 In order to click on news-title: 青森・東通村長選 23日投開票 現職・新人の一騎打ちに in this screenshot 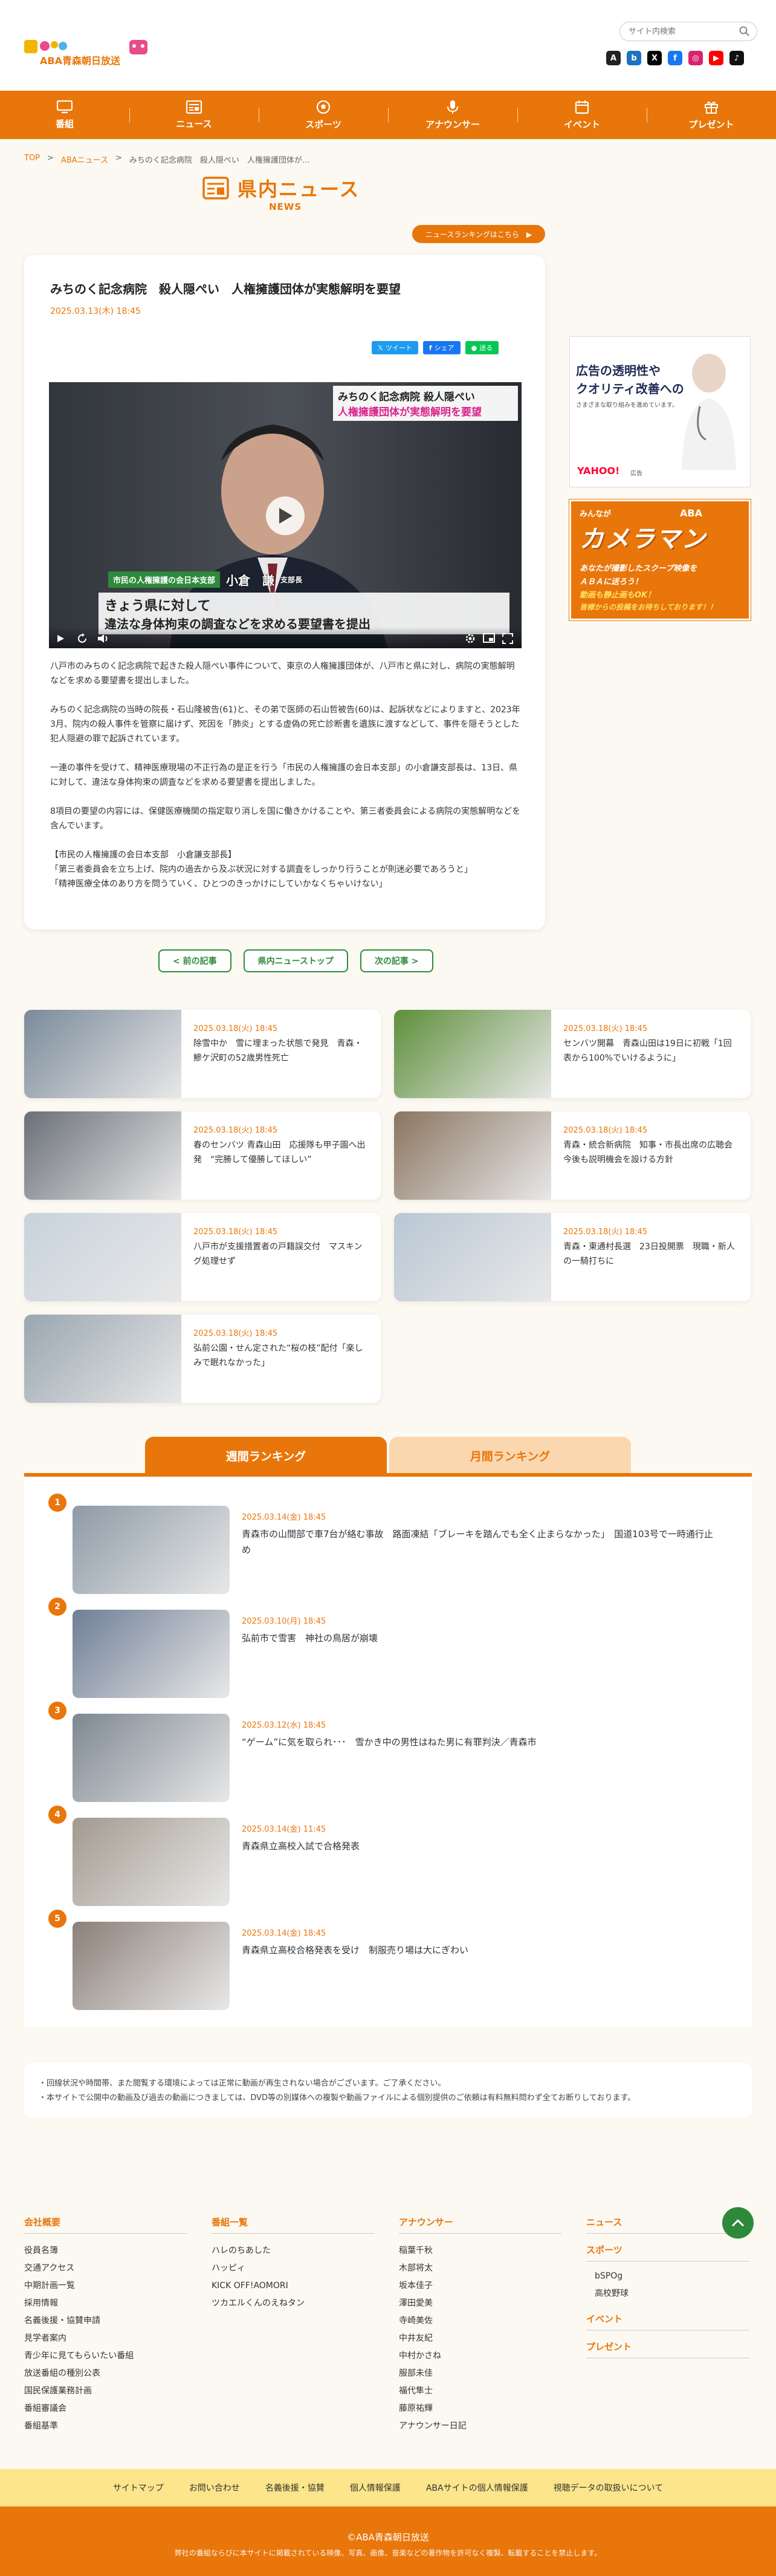, I will do `click(649, 1254)`.